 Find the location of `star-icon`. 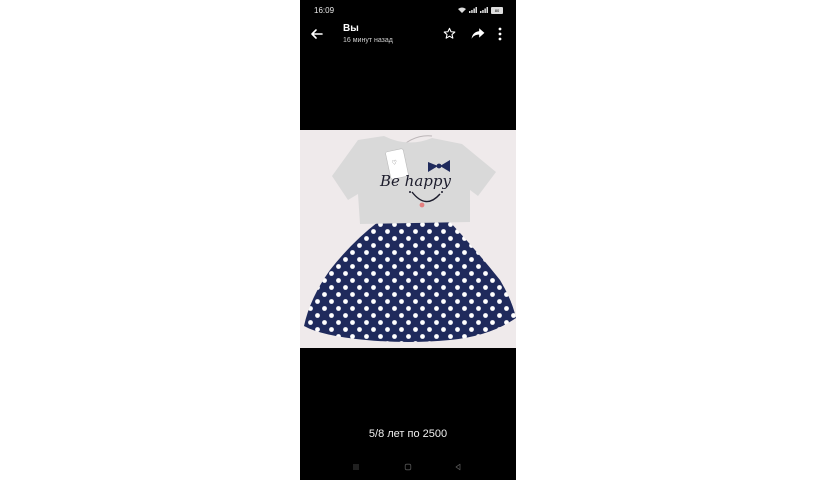

star-icon is located at coordinates (449, 33).